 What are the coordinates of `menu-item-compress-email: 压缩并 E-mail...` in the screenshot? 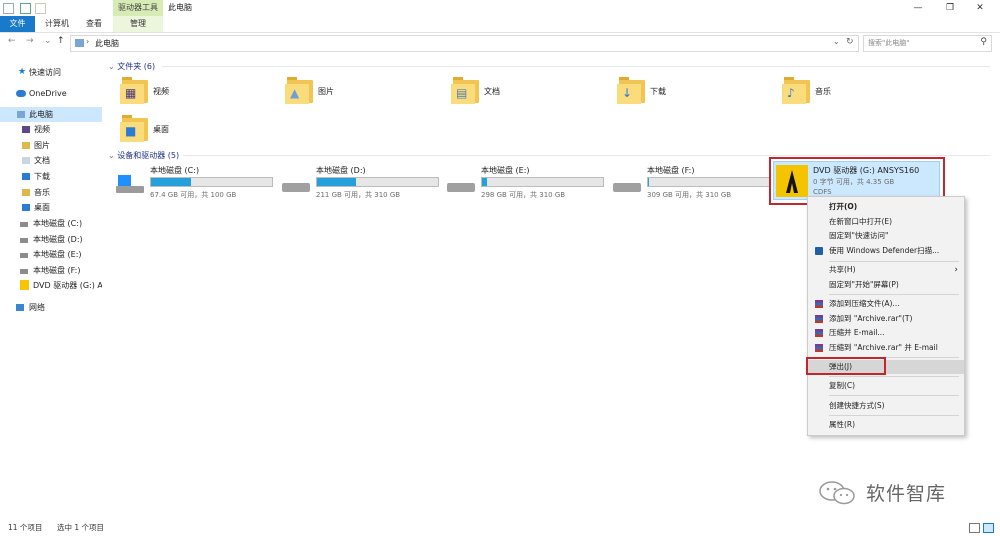 It's located at (886, 333).